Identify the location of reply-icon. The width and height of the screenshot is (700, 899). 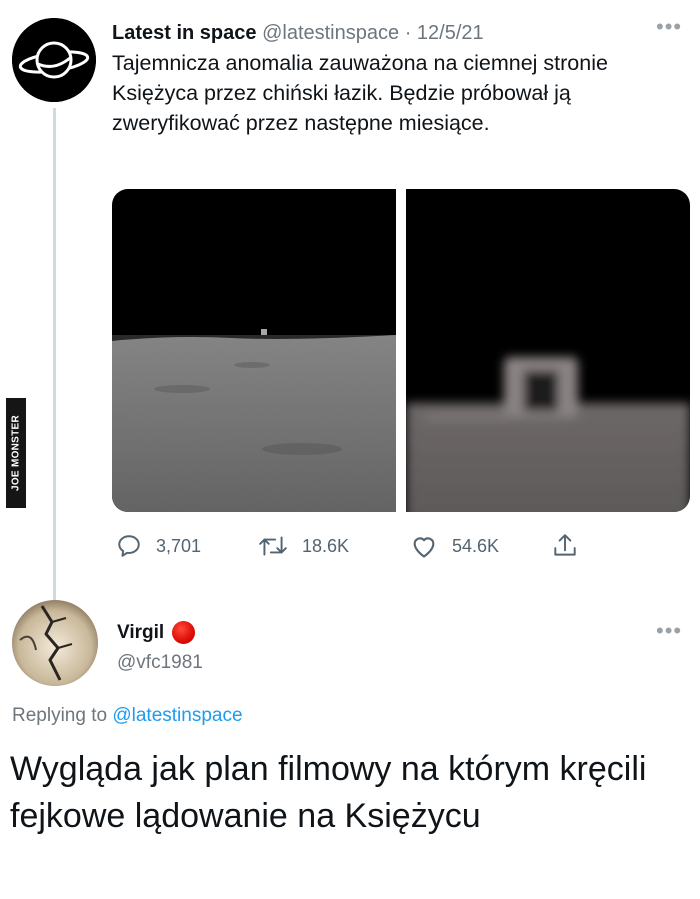
(129, 546).